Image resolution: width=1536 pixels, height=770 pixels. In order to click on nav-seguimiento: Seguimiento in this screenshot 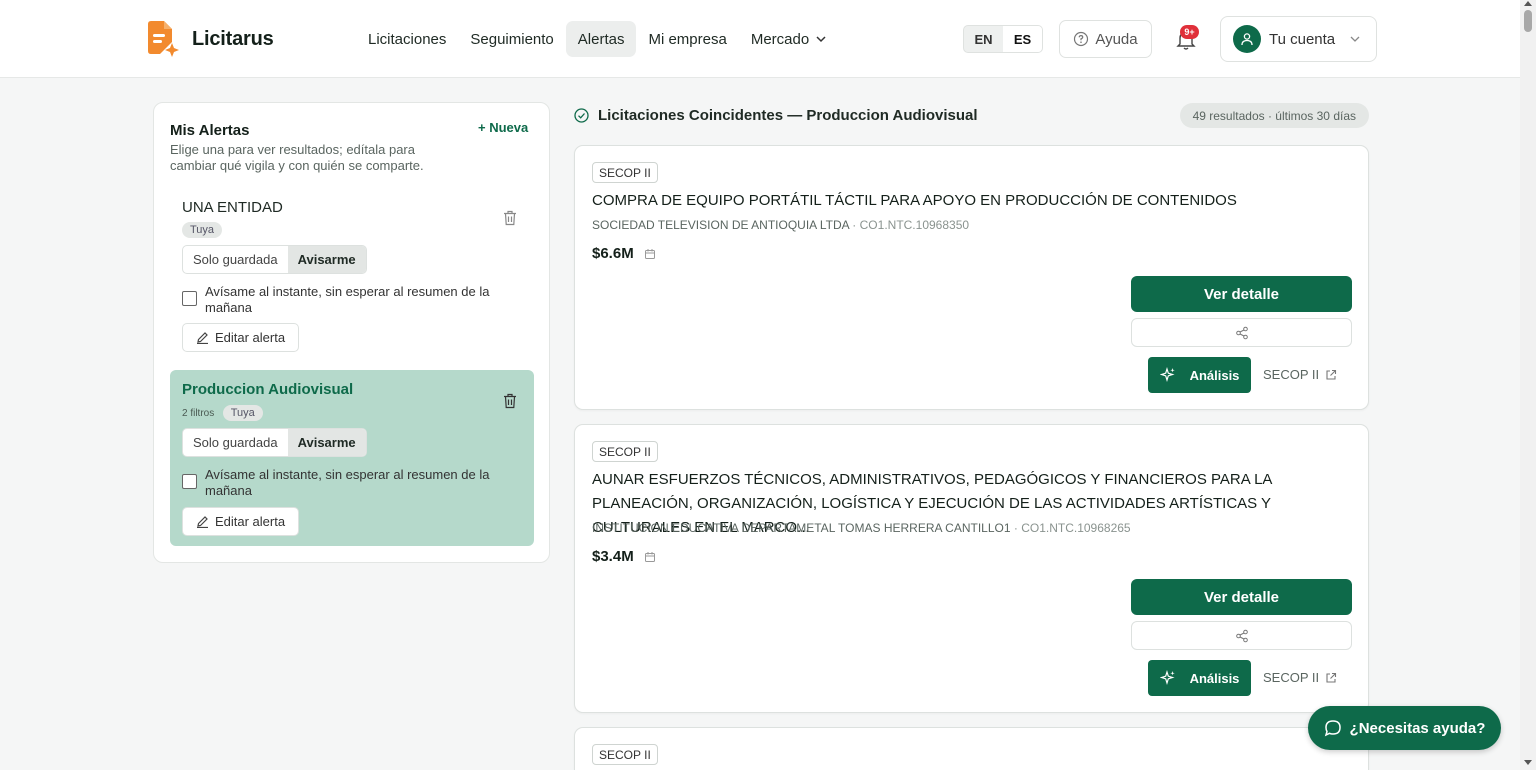, I will do `click(511, 39)`.